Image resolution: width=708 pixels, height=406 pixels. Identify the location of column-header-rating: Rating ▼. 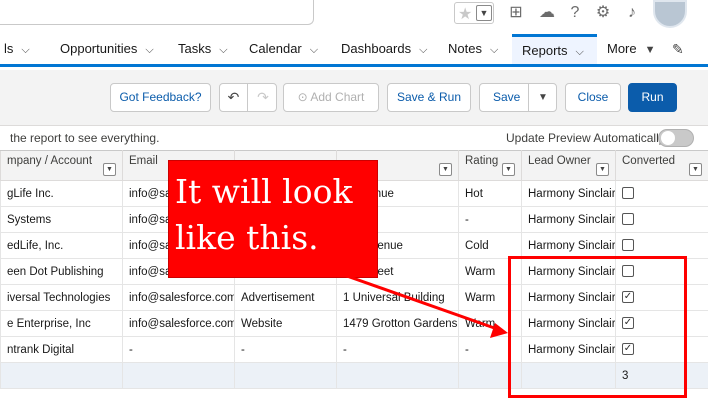
(490, 165).